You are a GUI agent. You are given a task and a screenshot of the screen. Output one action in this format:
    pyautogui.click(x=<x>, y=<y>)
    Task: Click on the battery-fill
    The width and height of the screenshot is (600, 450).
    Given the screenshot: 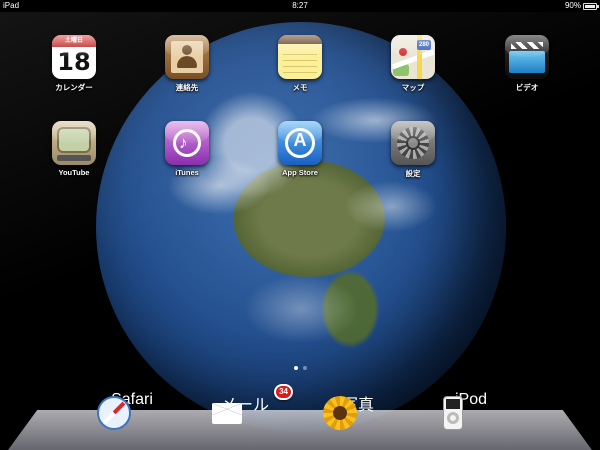 What is the action you would take?
    pyautogui.click(x=590, y=6)
    